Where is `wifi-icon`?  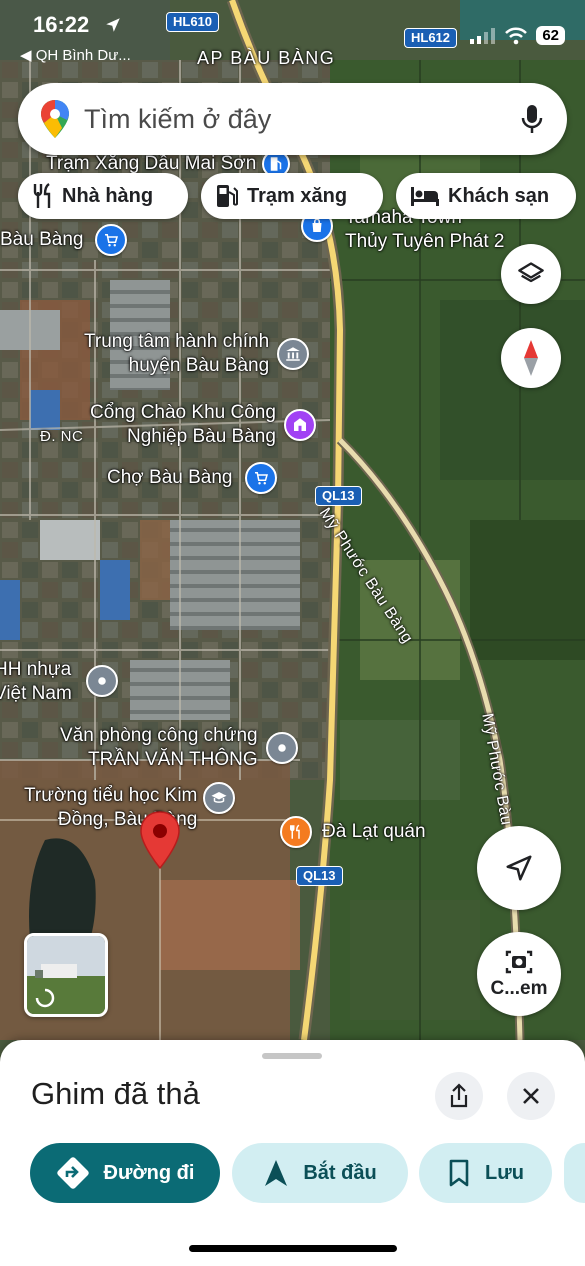
wifi-icon is located at coordinates (516, 35).